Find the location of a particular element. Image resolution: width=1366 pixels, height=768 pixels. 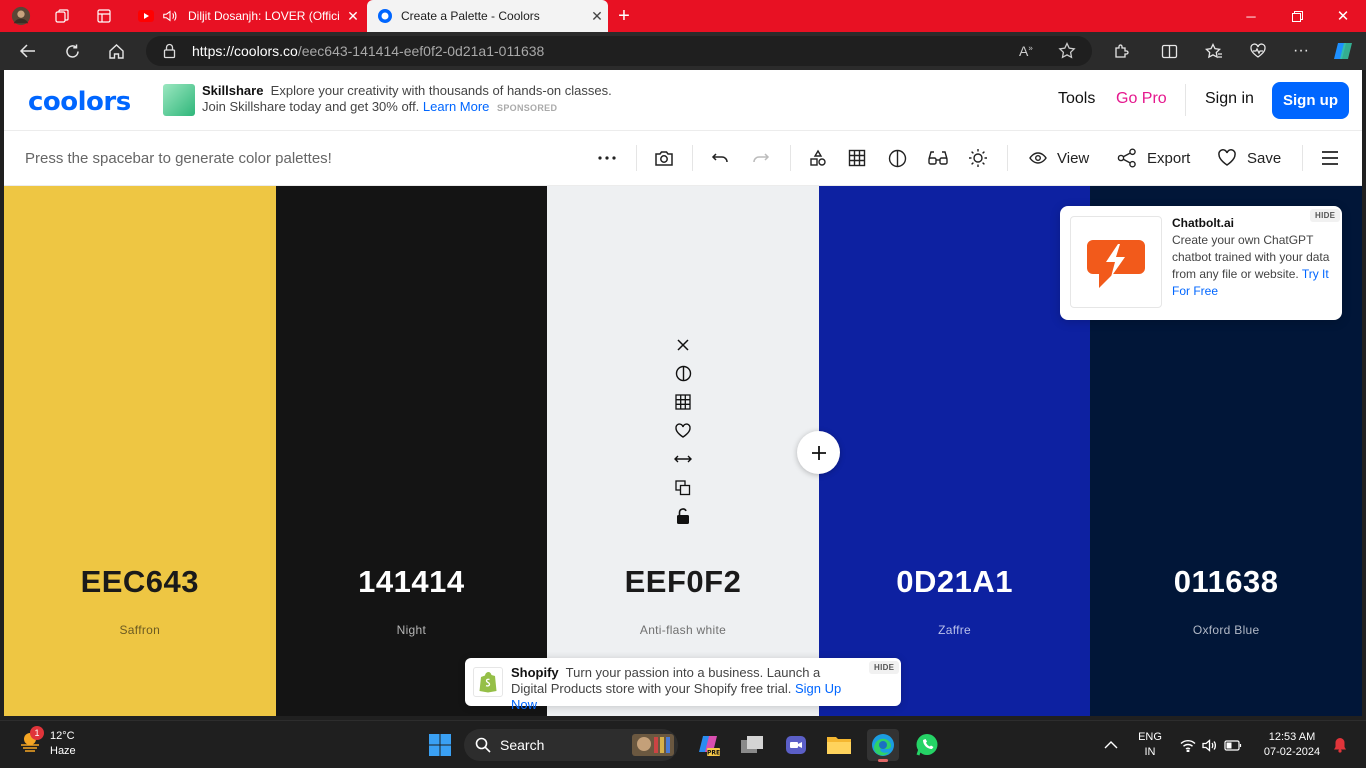

color-column: EEF0F2 Anti-flash white is located at coordinates (683, 451).